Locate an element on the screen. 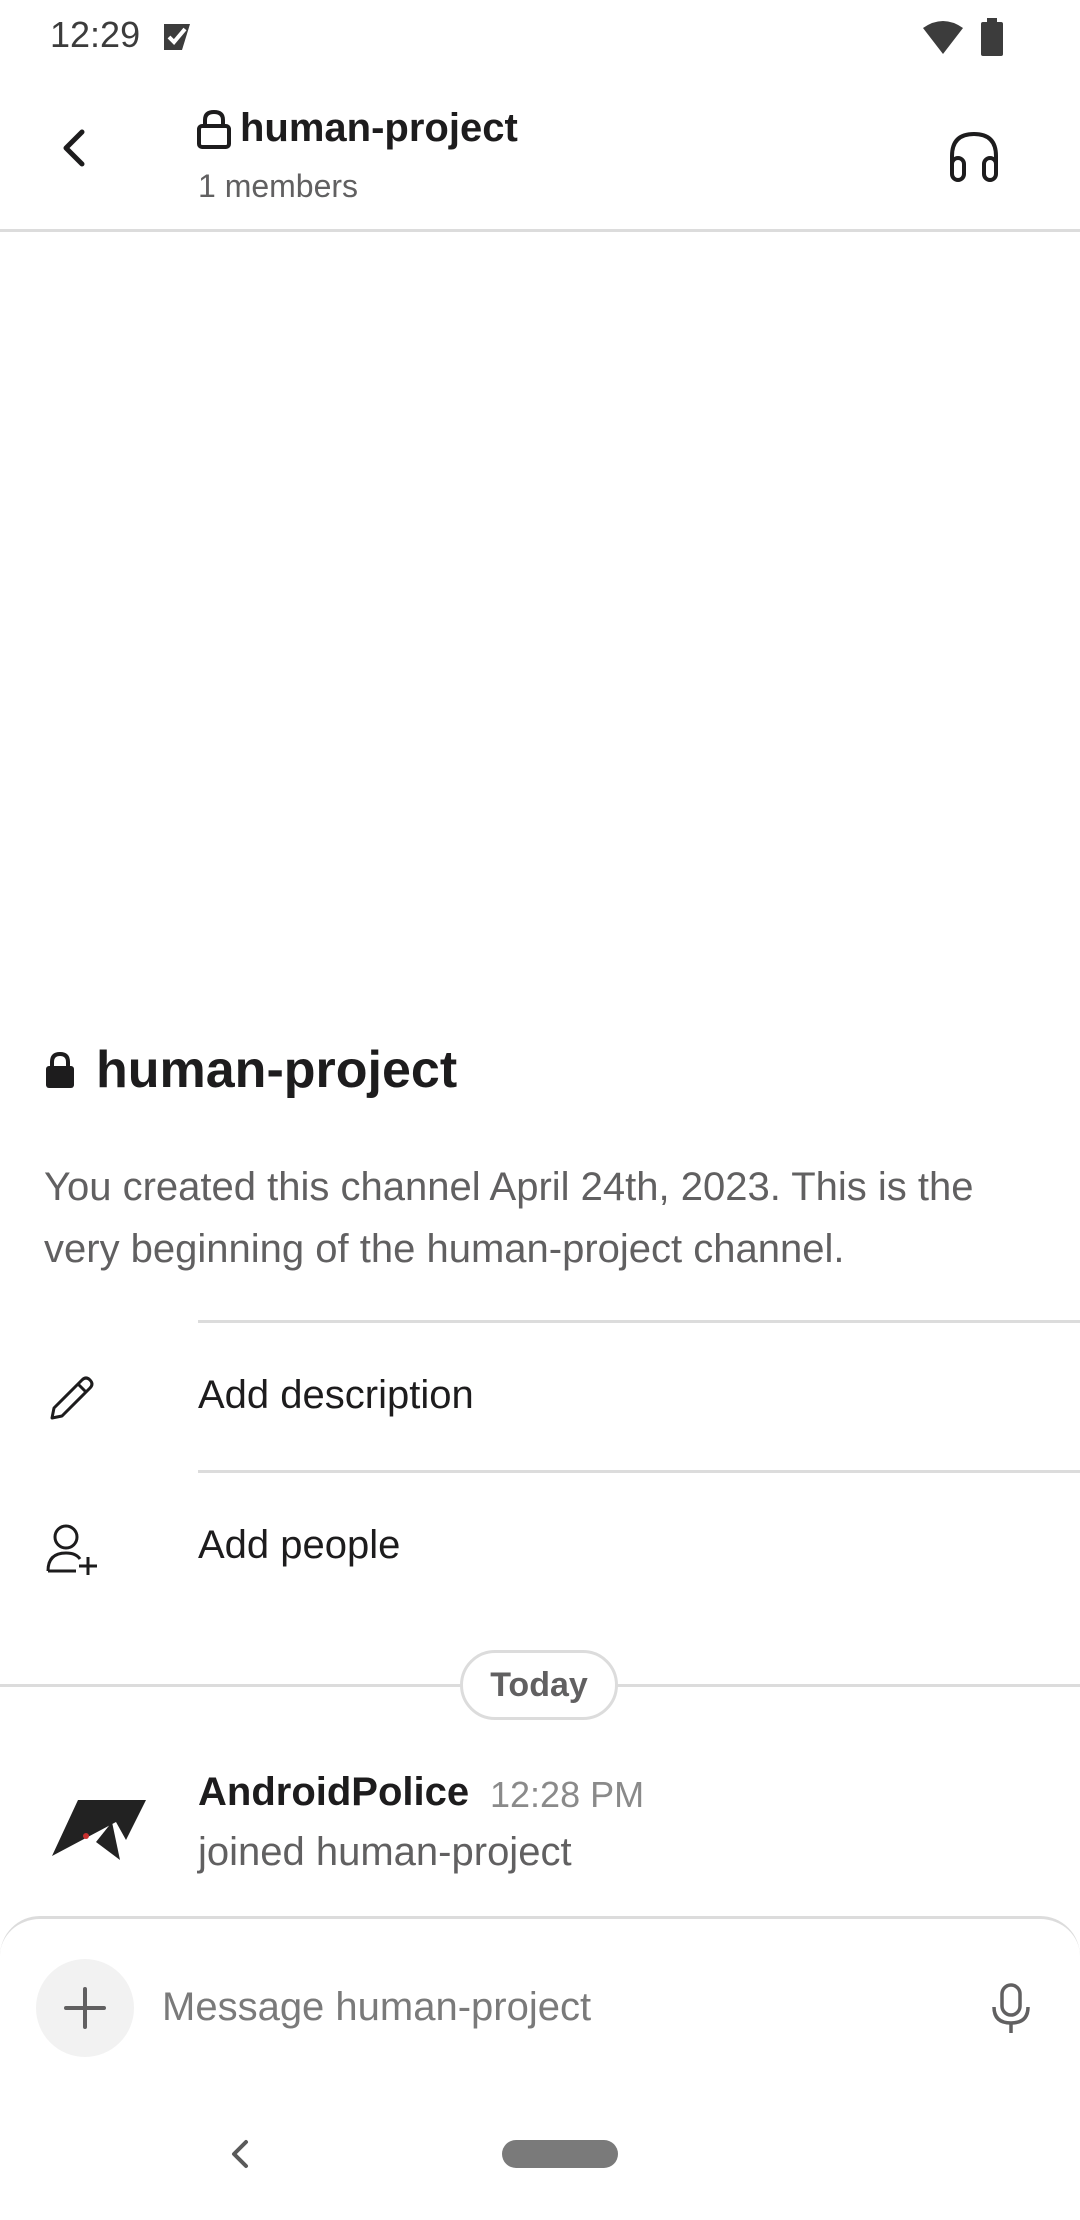 The image size is (1080, 2220). wifi-icon is located at coordinates (943, 37).